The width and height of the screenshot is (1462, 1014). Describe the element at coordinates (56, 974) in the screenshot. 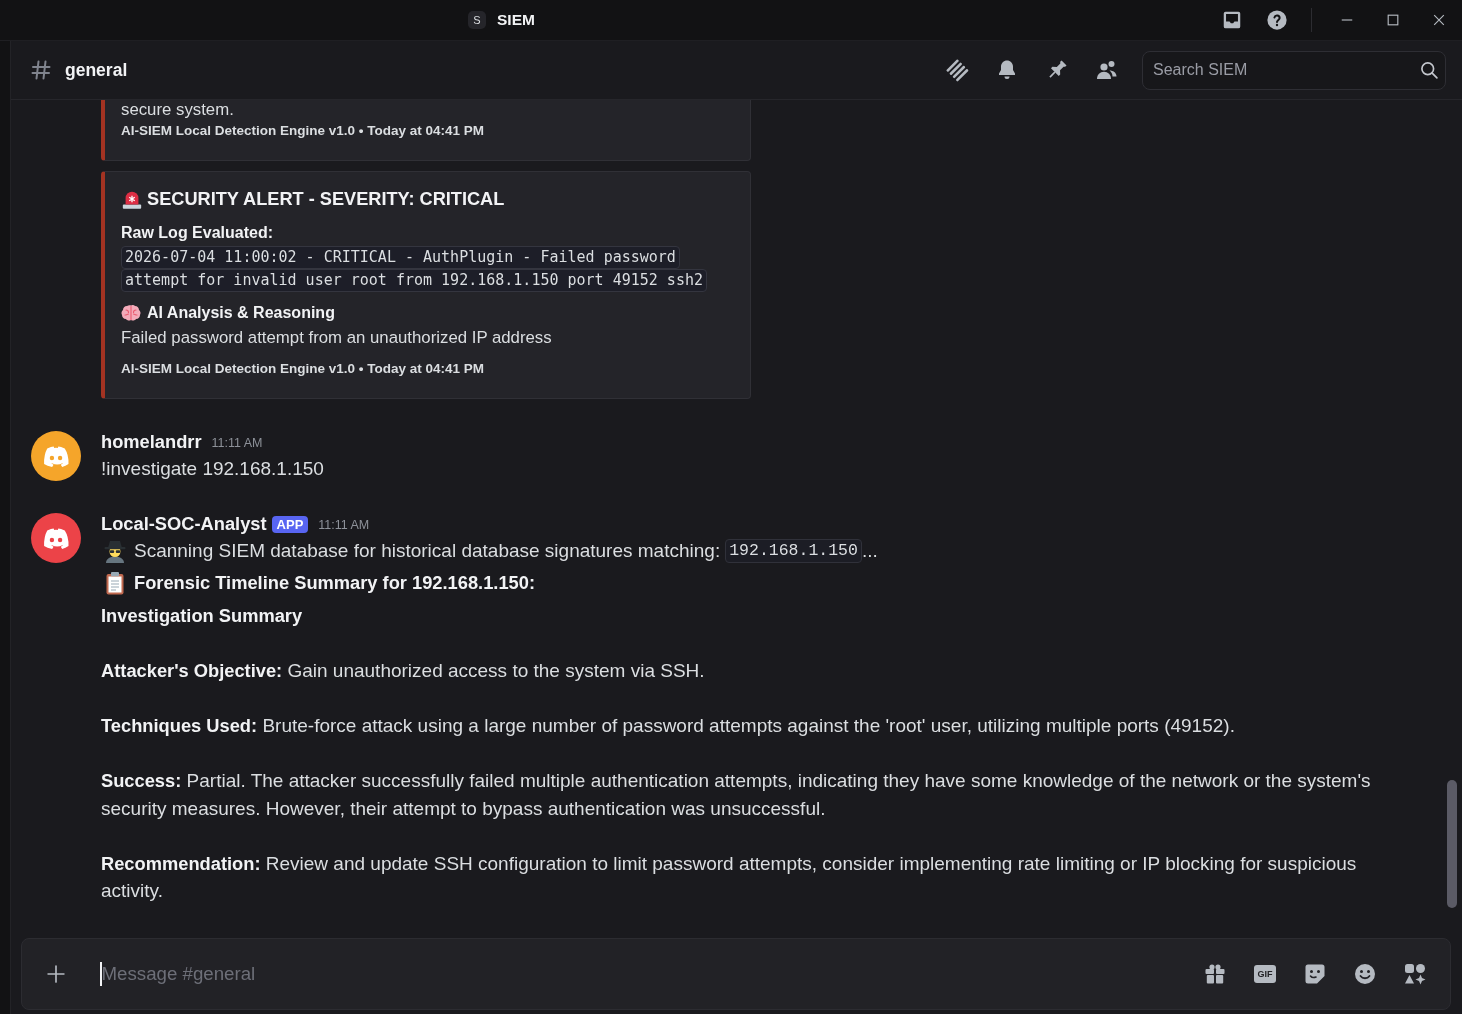

I see `plus-icon` at that location.